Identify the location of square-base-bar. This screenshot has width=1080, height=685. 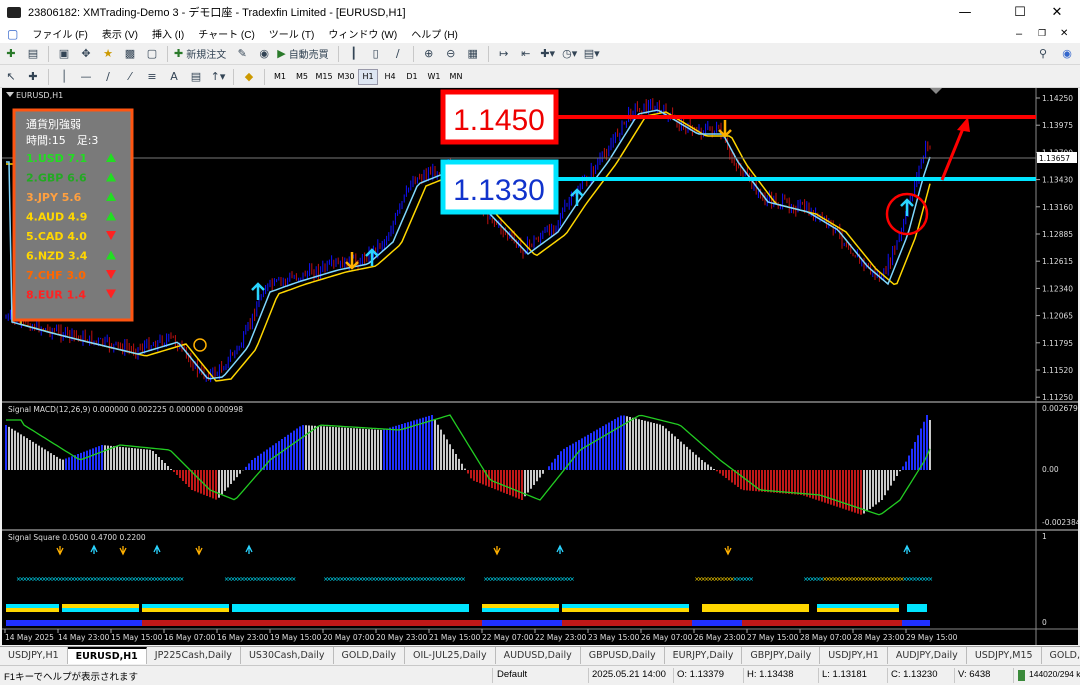
(312, 623).